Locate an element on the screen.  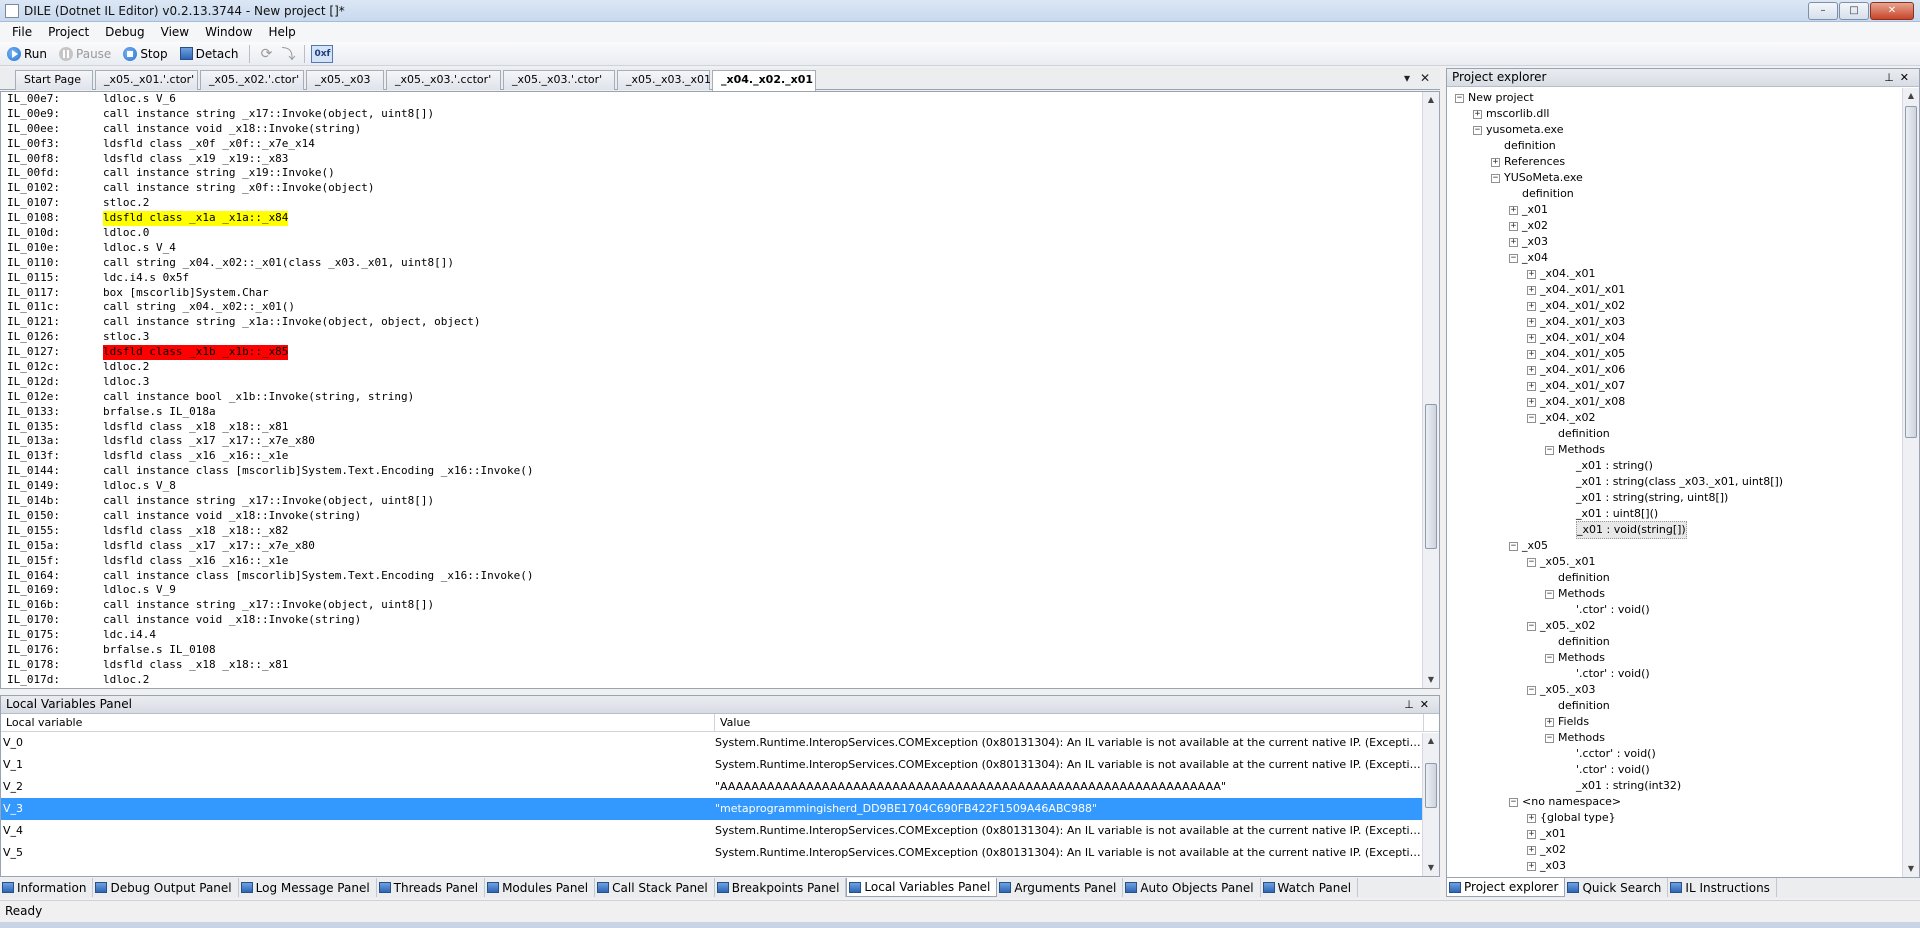
tree-node: − yusometa.exe is located at coordinates (1518, 130).